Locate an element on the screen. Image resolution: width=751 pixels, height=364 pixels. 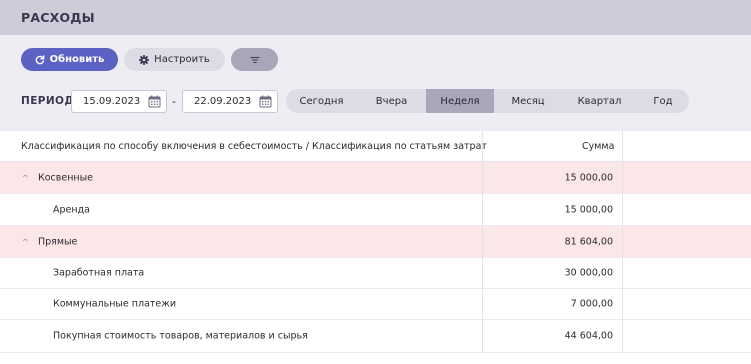
date-from-input: 15.09.2023 is located at coordinates (119, 101).